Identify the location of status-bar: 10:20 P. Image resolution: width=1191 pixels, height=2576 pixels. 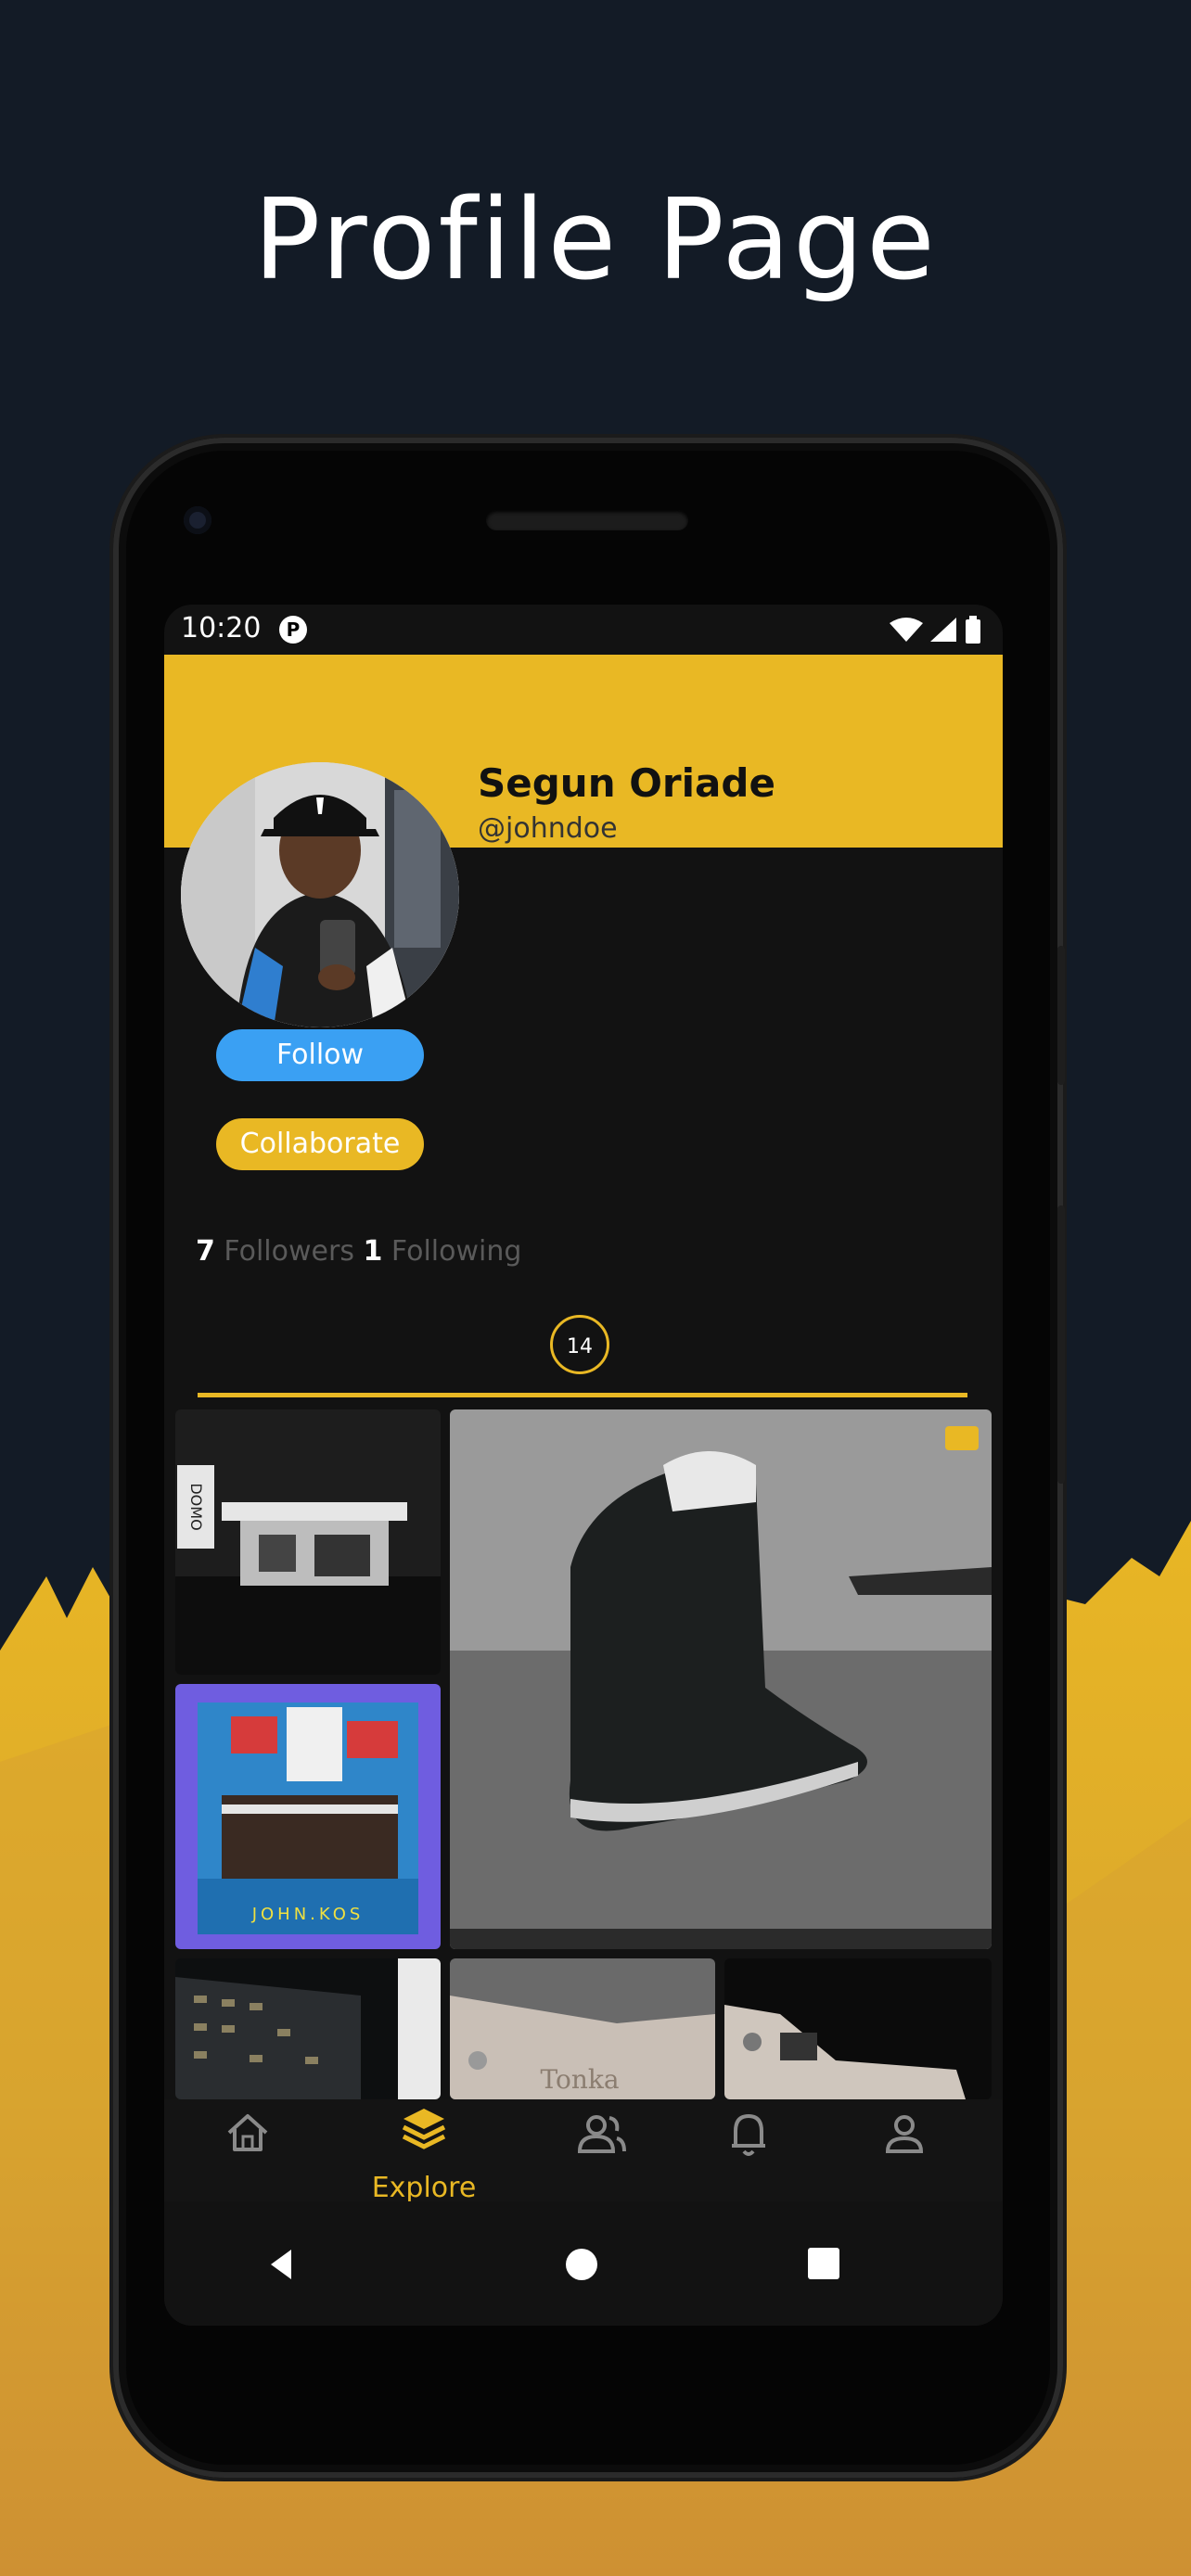
(584, 630).